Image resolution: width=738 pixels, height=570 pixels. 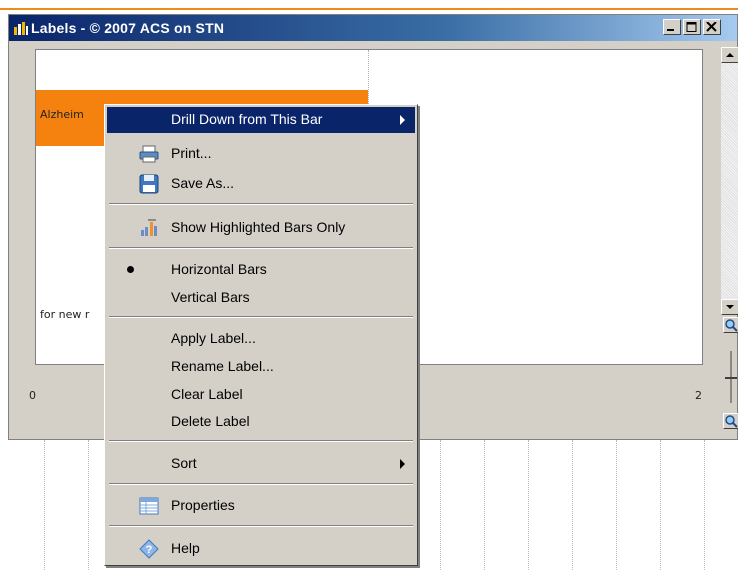 I want to click on vertical-scrollbar, so click(x=729, y=181).